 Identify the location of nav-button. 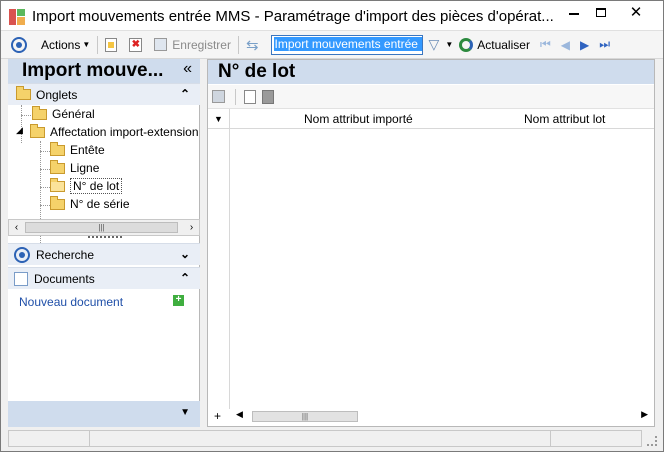
(15, 45).